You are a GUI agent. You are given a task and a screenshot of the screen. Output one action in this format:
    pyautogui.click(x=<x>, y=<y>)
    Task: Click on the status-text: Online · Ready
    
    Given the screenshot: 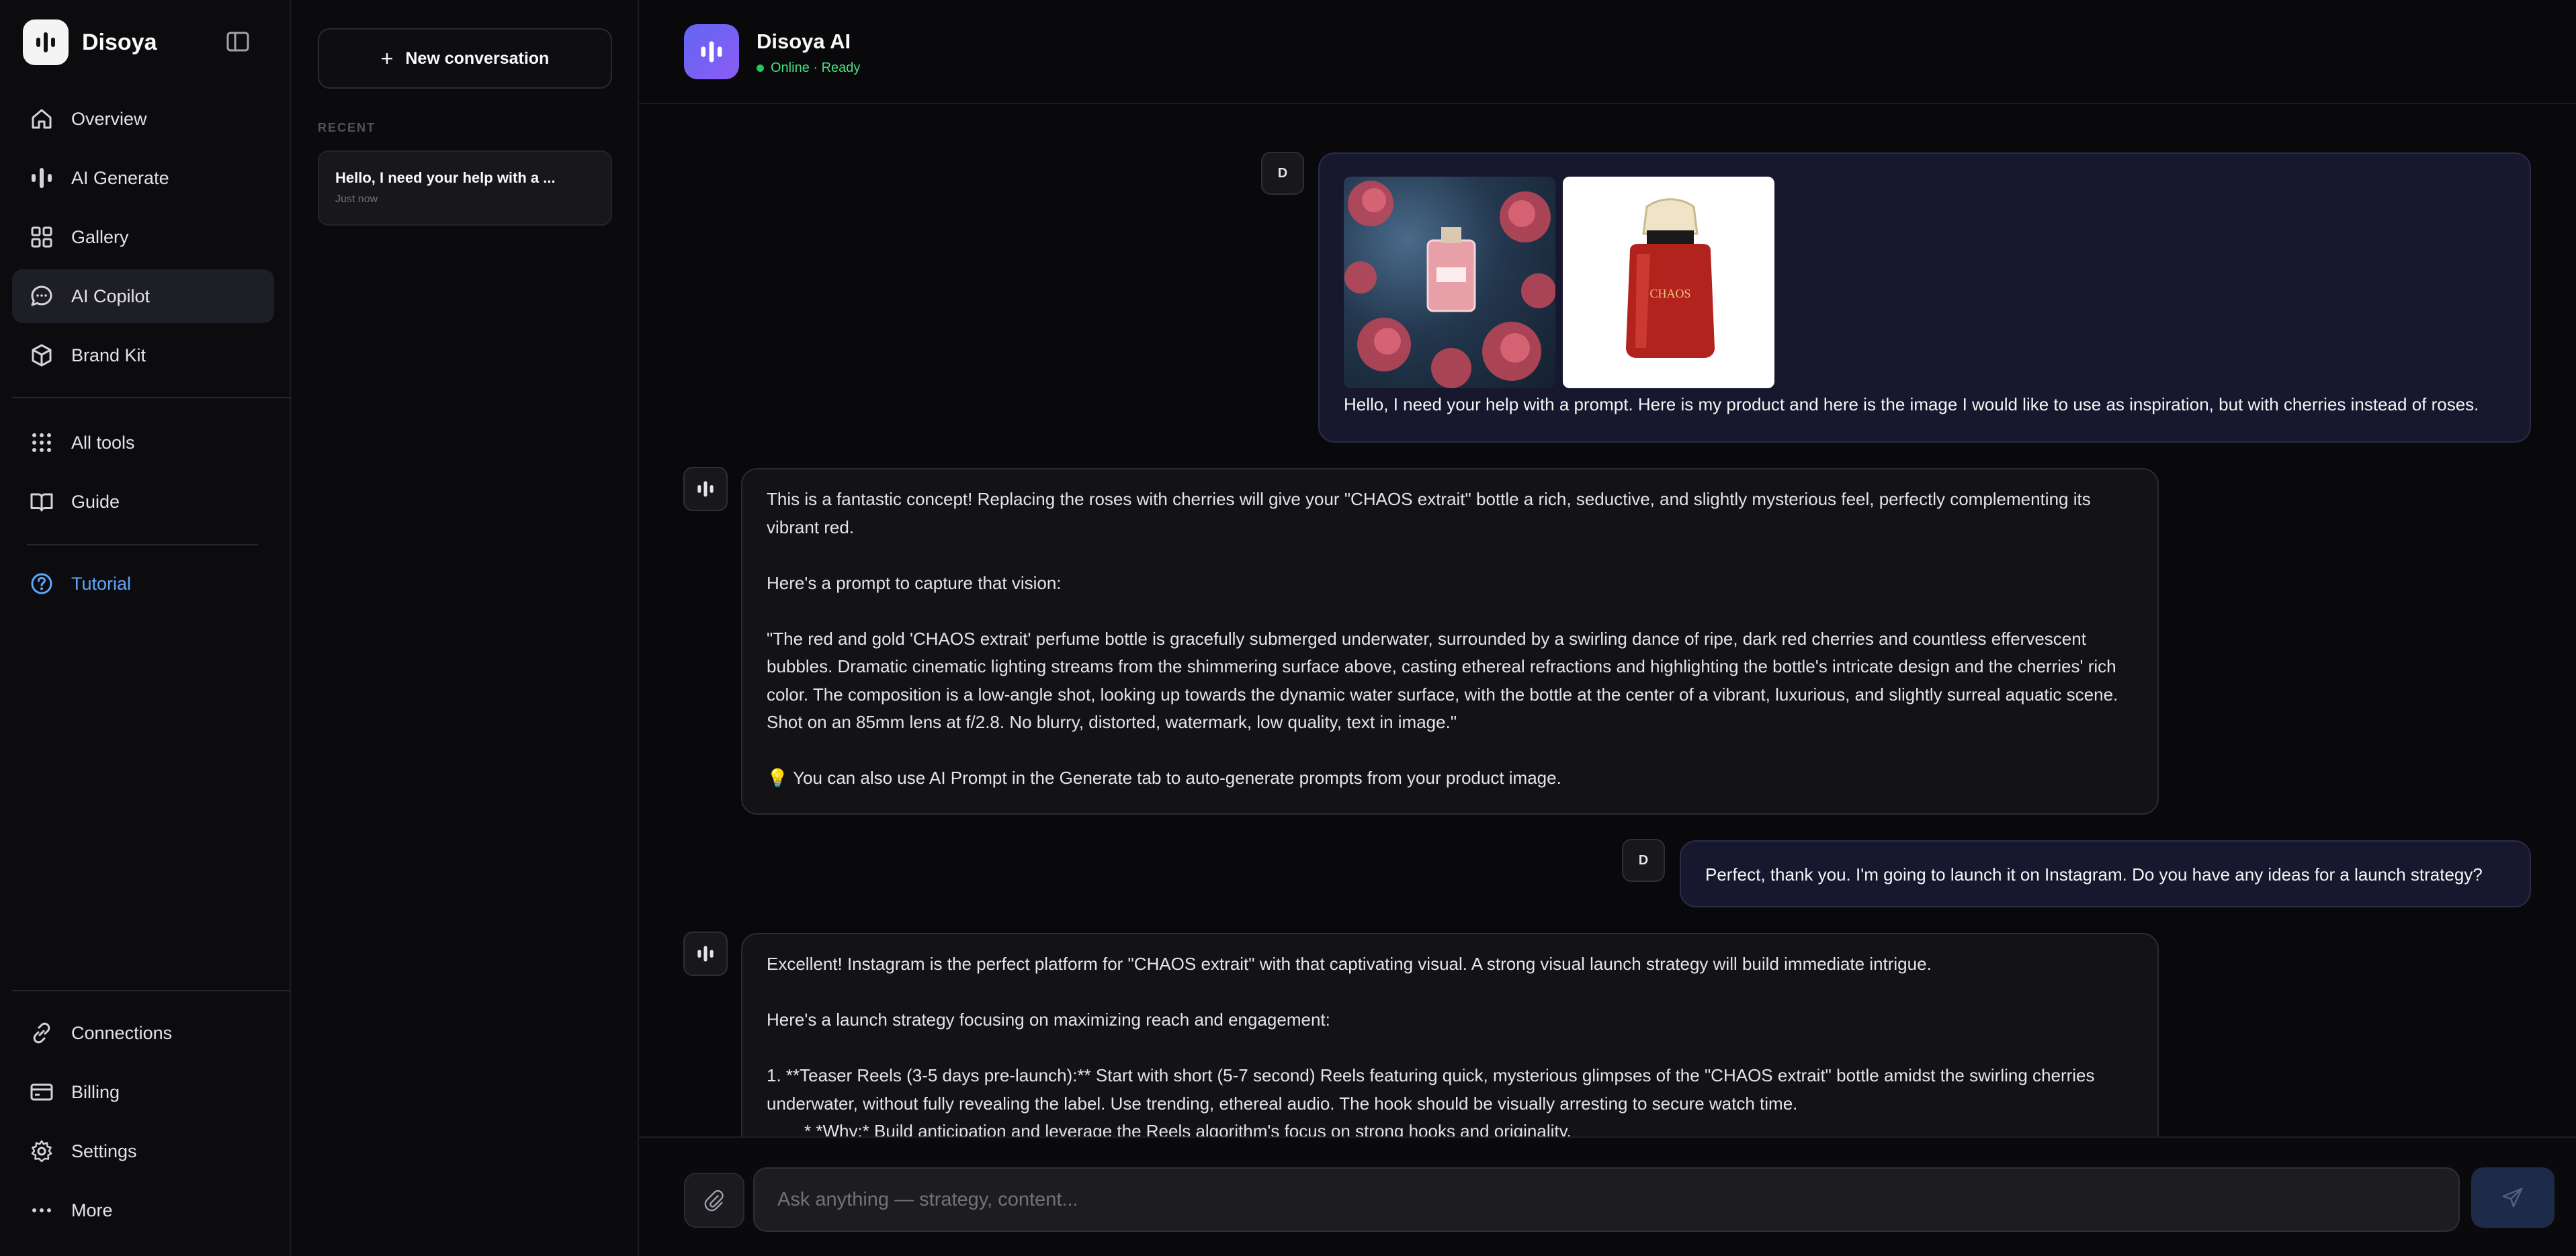 What is the action you would take?
    pyautogui.click(x=816, y=67)
    